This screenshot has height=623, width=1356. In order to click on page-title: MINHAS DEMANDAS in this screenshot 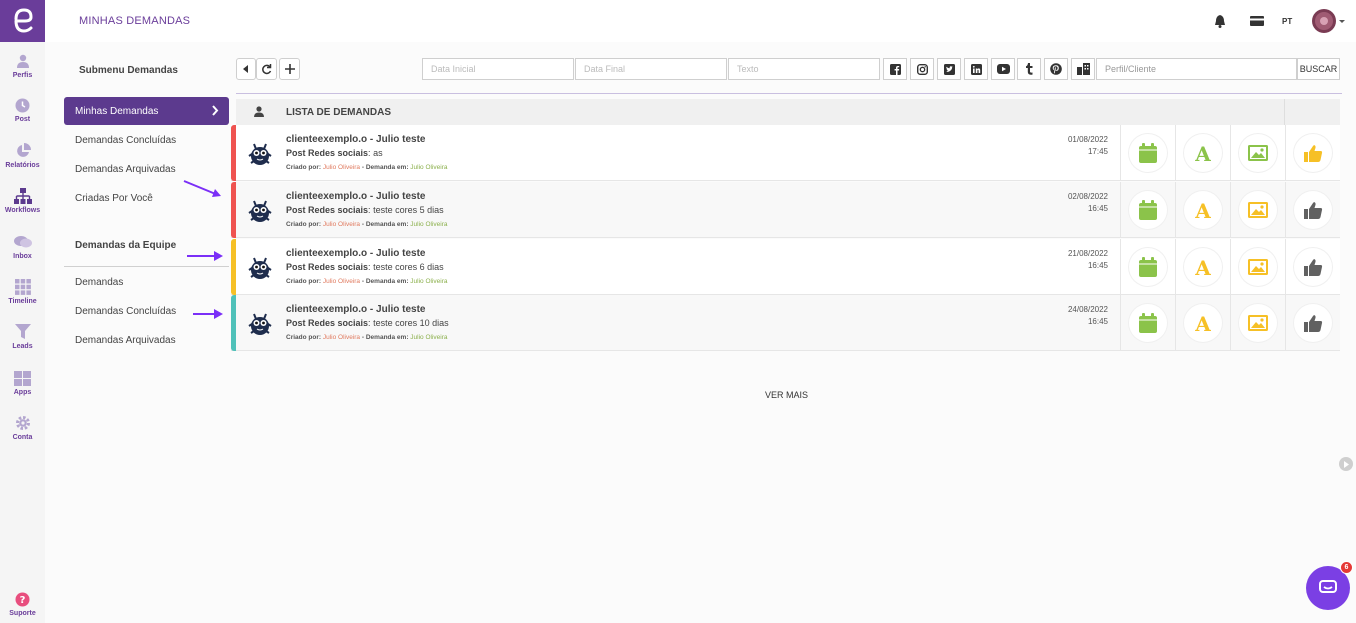, I will do `click(135, 21)`.